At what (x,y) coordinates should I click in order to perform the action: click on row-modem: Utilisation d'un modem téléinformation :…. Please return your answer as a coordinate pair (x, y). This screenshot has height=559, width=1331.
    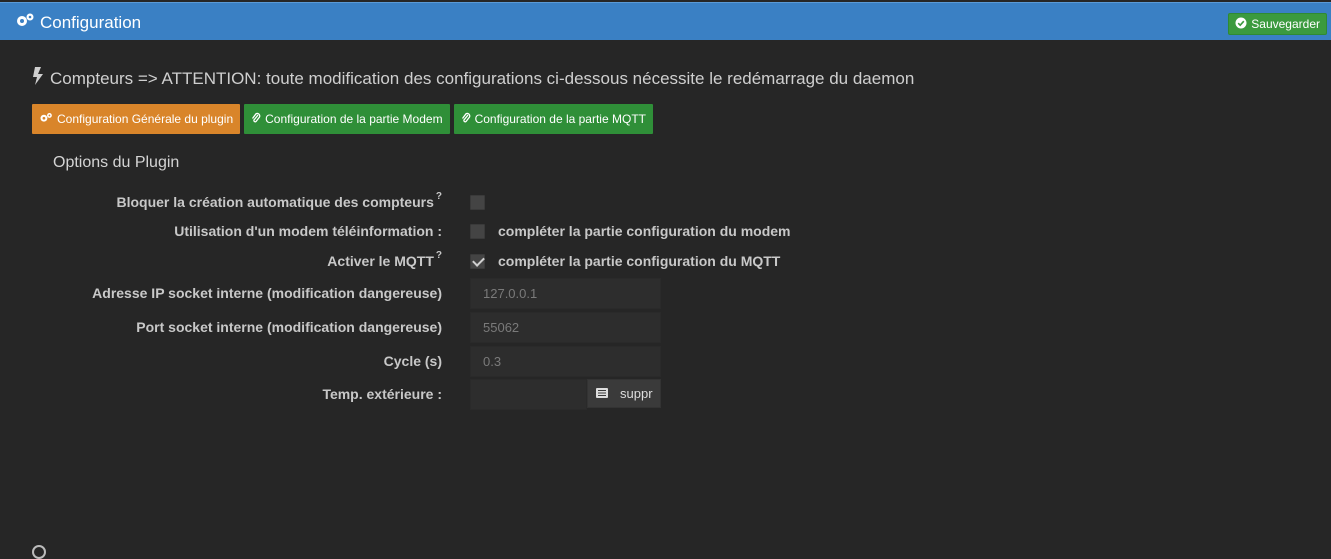
    Looking at the image, I should click on (665, 231).